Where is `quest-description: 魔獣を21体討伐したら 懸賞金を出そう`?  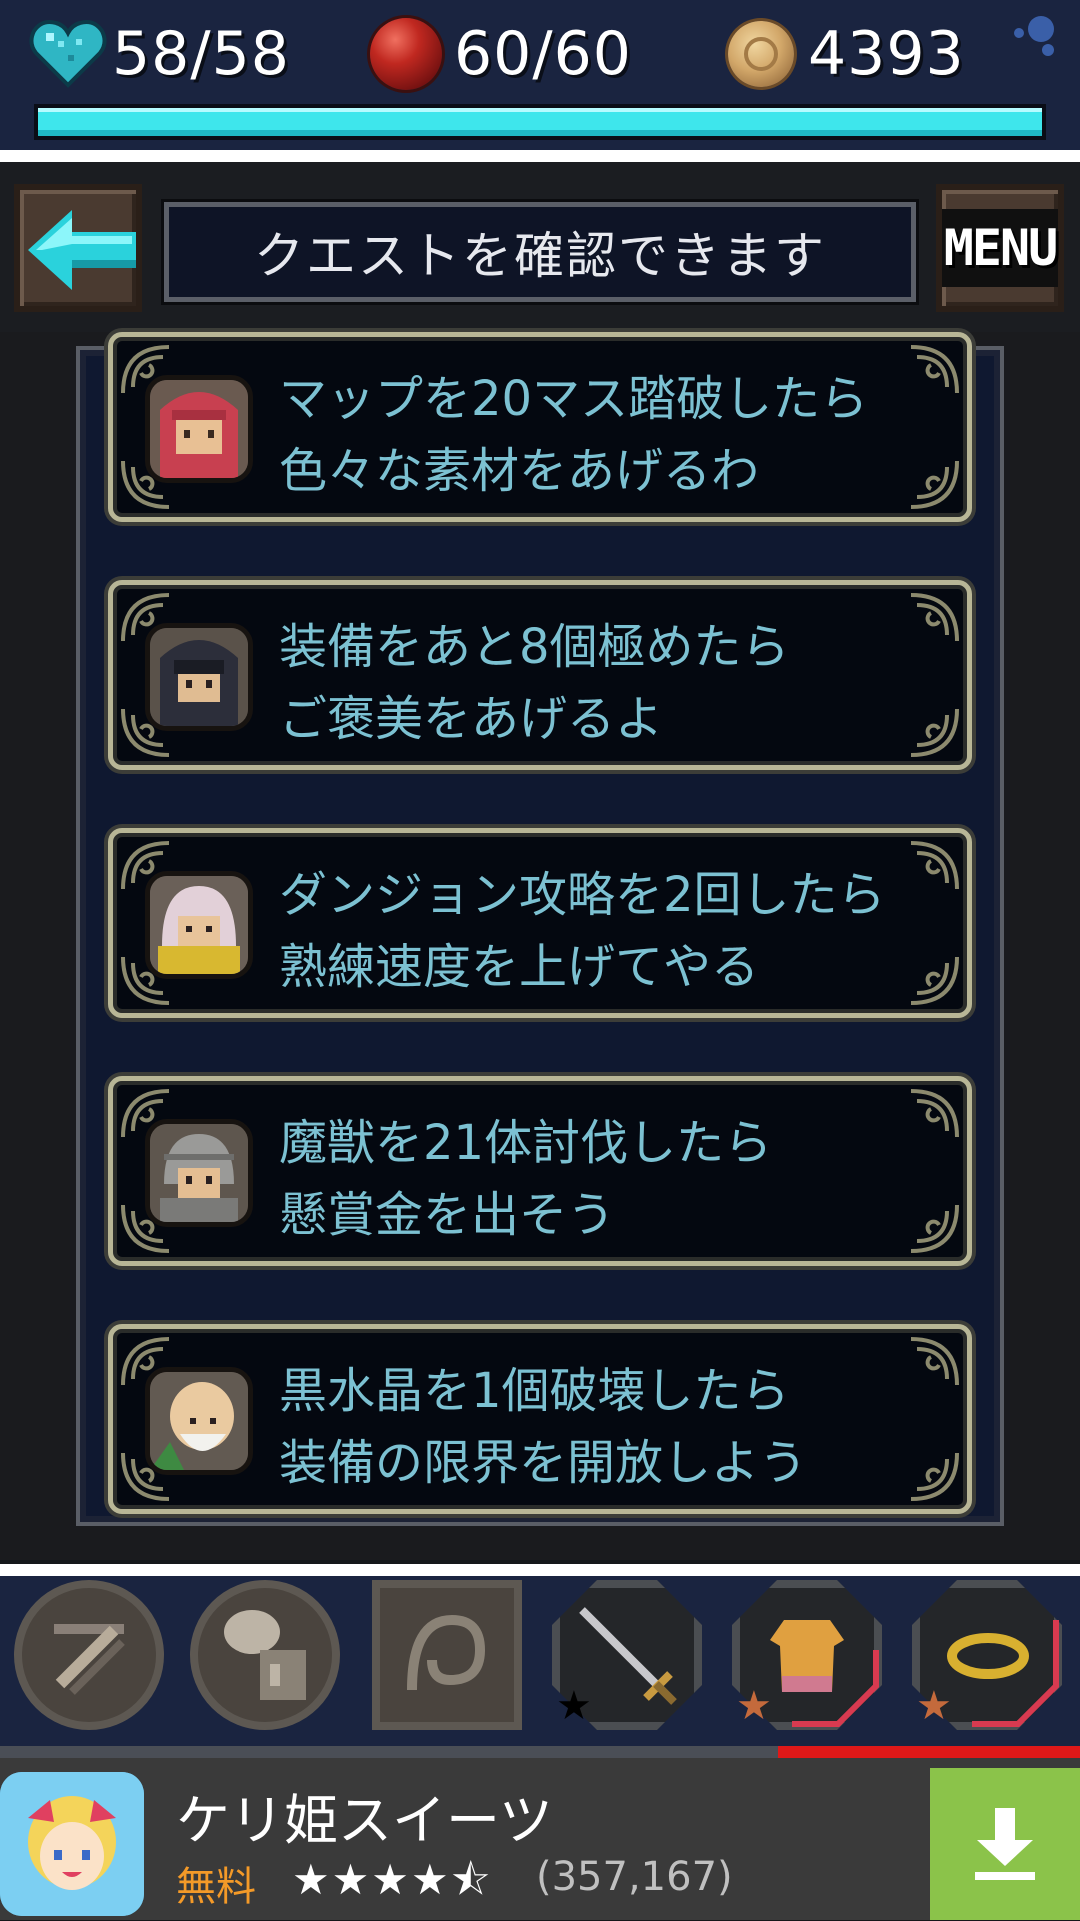 quest-description: 魔獣を21体討伐したら 懸賞金を出そう is located at coordinates (614, 1179).